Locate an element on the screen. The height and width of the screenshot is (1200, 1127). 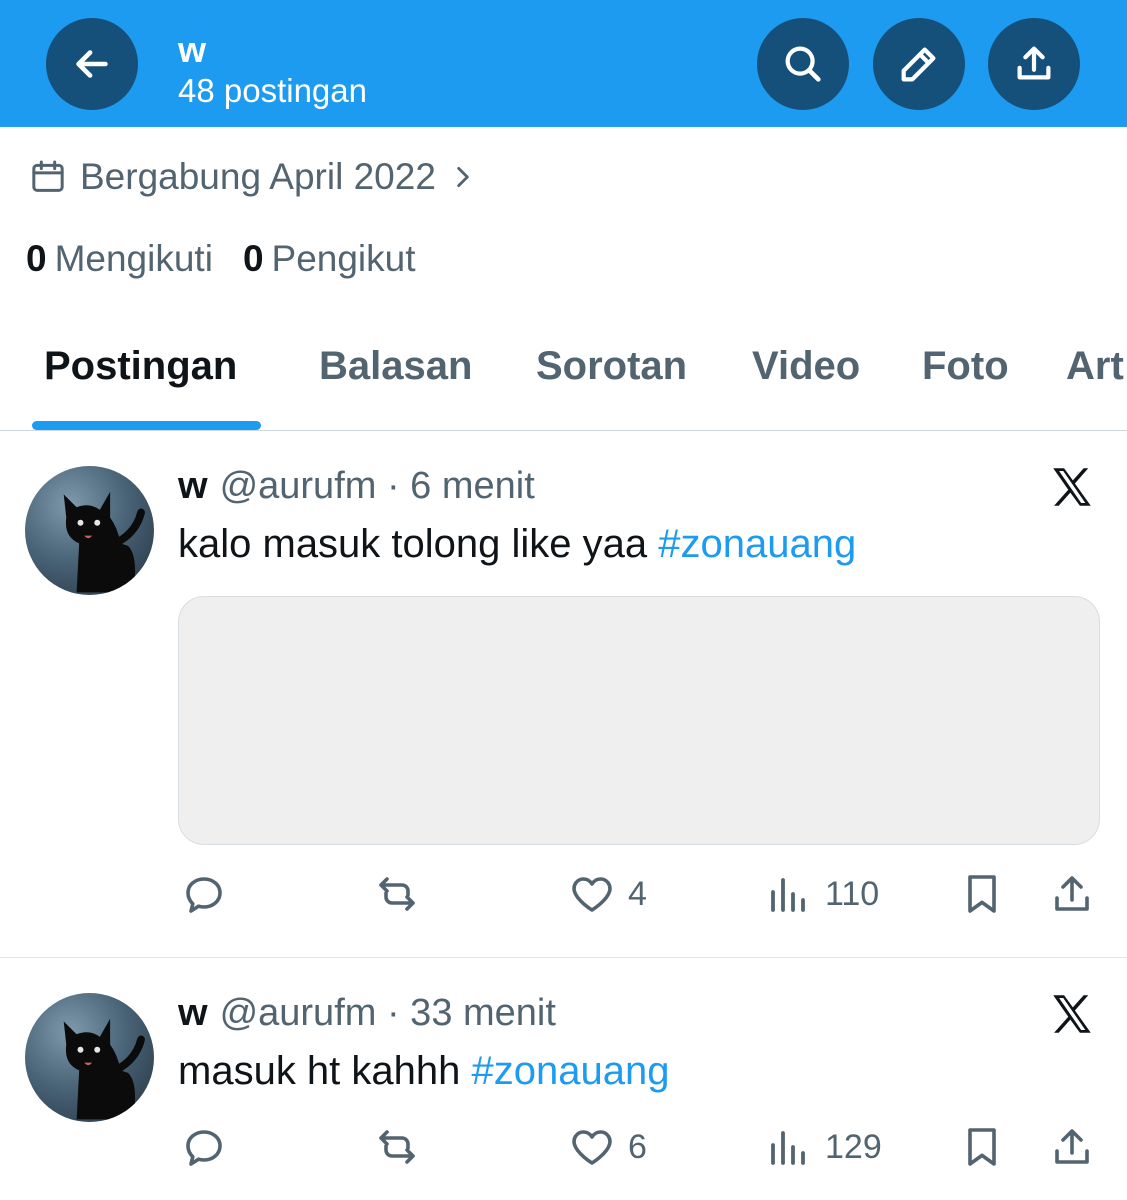
back-button is located at coordinates (92, 64).